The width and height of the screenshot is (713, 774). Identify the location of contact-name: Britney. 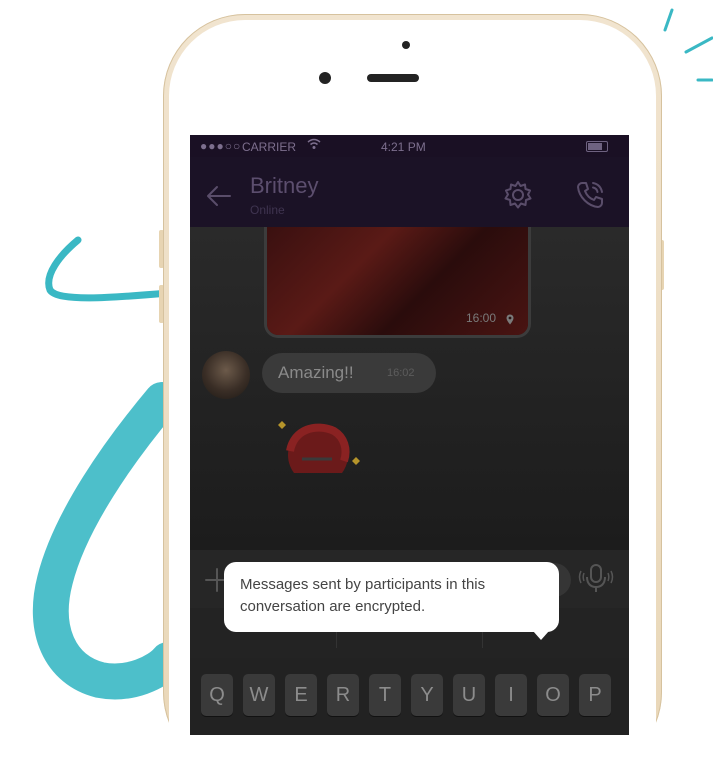
(284, 186).